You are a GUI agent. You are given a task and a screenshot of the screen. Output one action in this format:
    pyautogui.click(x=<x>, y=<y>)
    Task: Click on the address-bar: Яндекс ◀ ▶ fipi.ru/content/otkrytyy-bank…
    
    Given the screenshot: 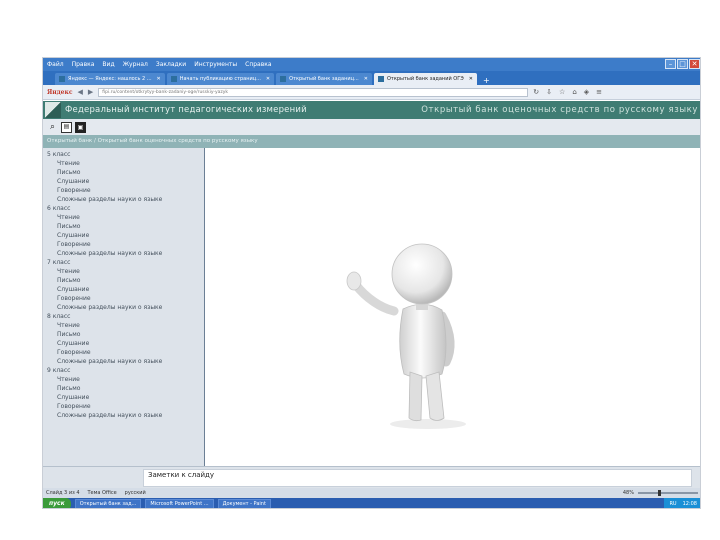 What is the action you would take?
    pyautogui.click(x=371, y=92)
    